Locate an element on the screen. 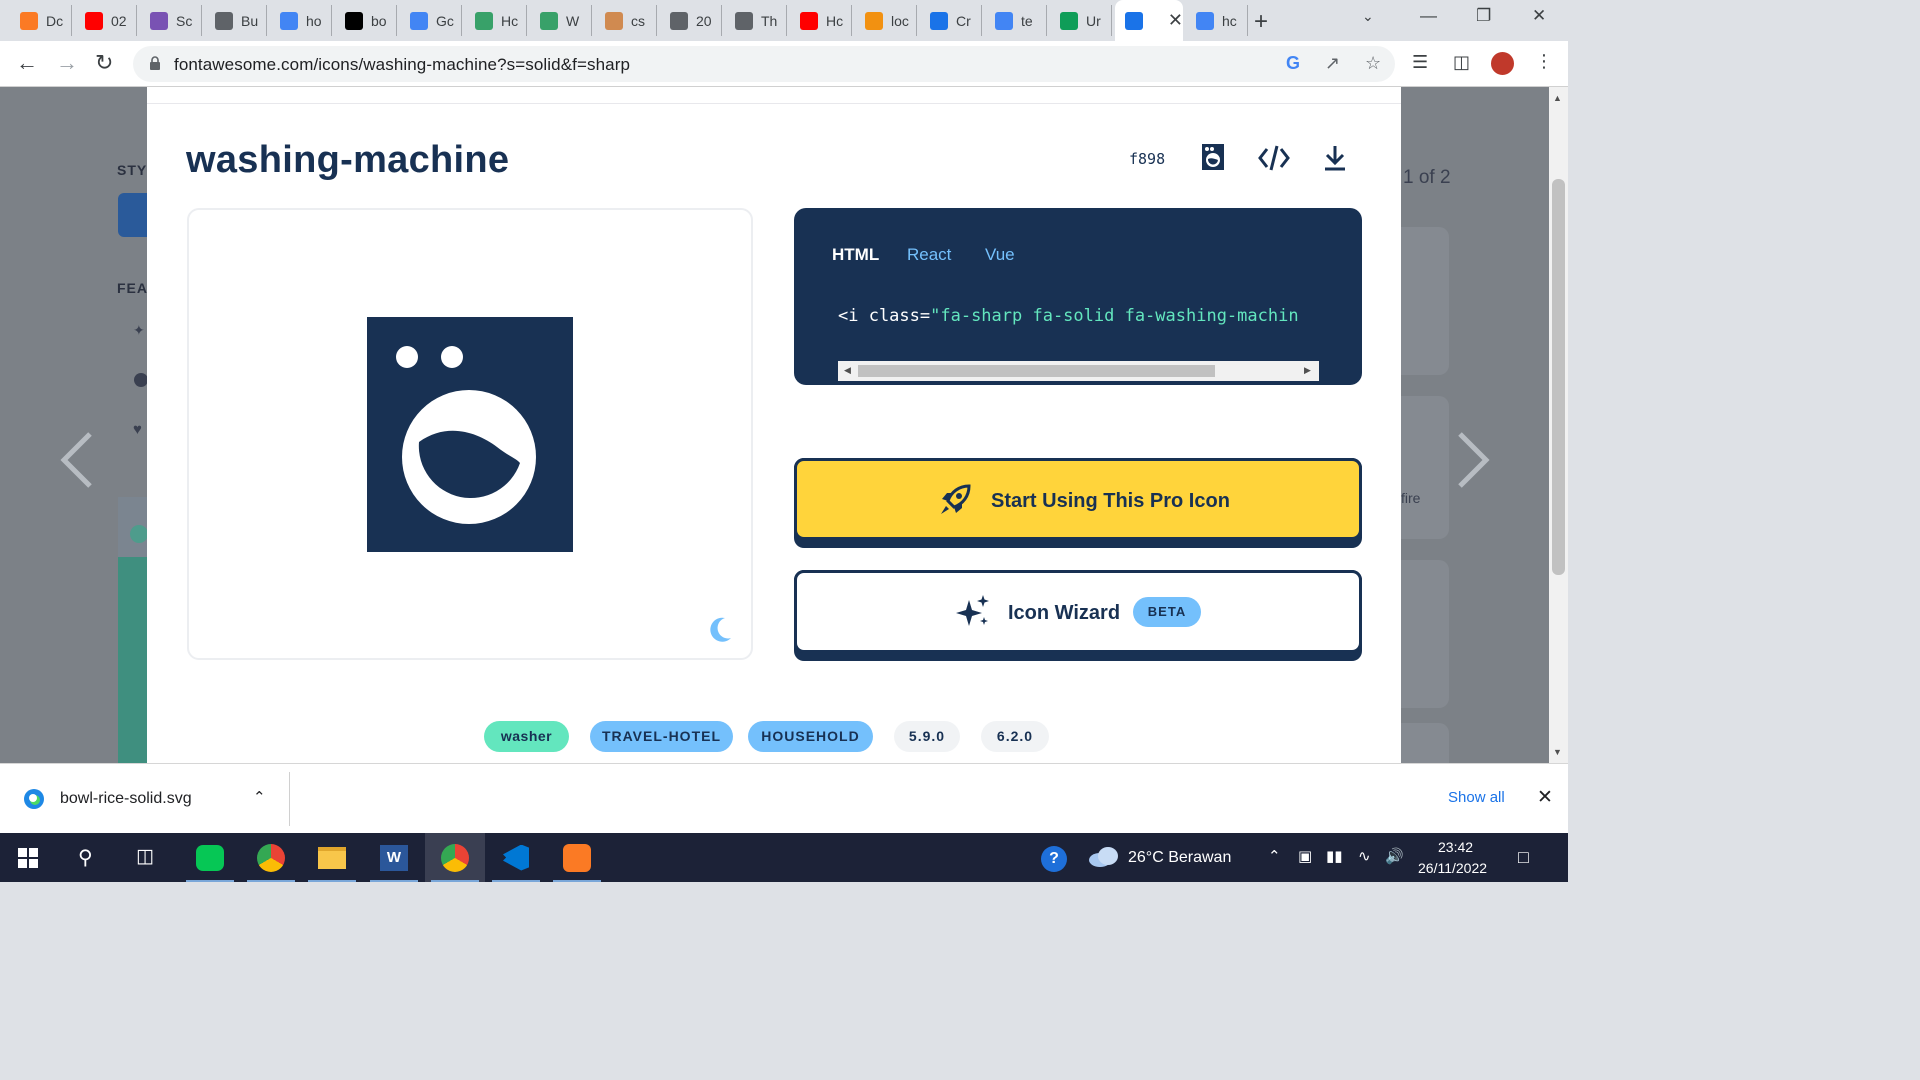  browser-tab: te is located at coordinates (1016, 20).